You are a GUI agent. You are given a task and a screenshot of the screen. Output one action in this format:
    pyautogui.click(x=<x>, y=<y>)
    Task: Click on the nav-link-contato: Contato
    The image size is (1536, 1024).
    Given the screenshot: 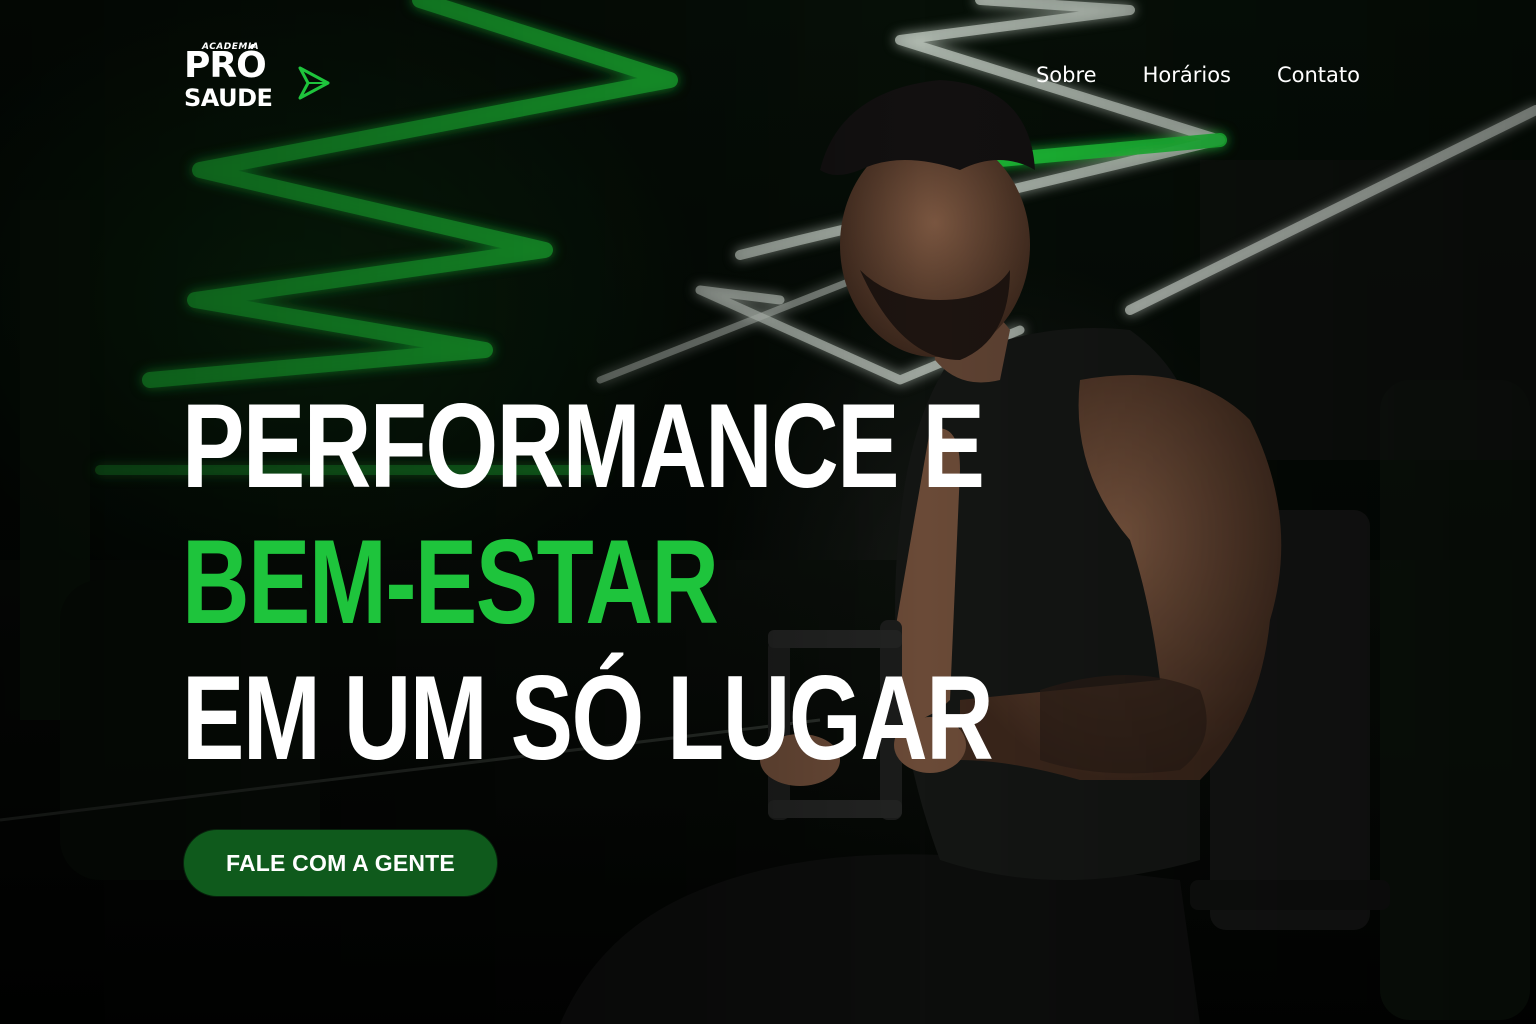 What is the action you would take?
    pyautogui.click(x=1318, y=75)
    